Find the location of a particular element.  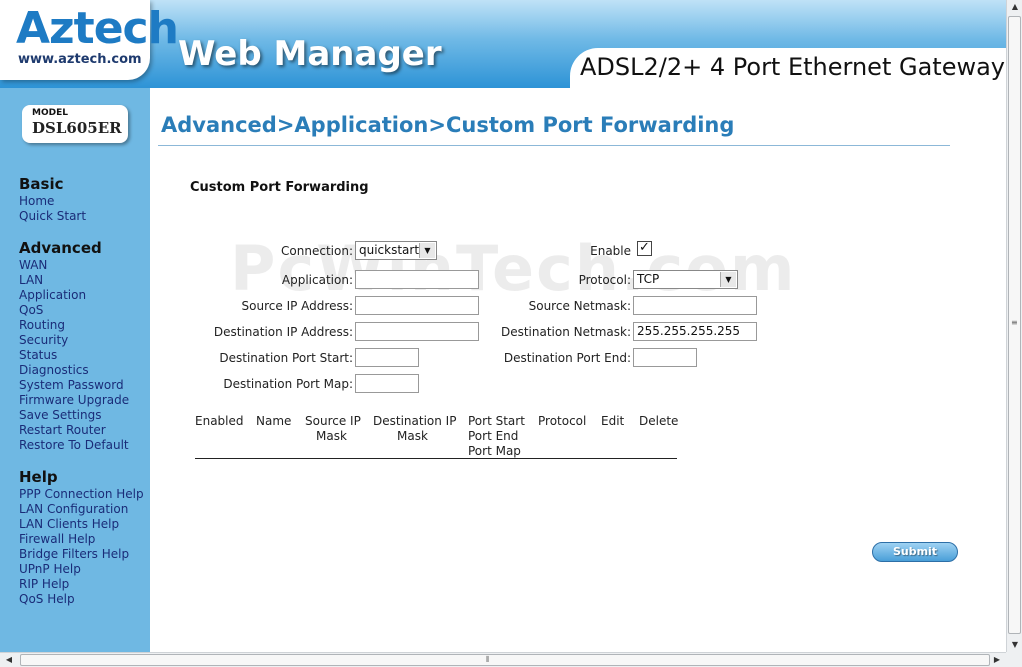

horizontal-scroll-thumb is located at coordinates (505, 660).